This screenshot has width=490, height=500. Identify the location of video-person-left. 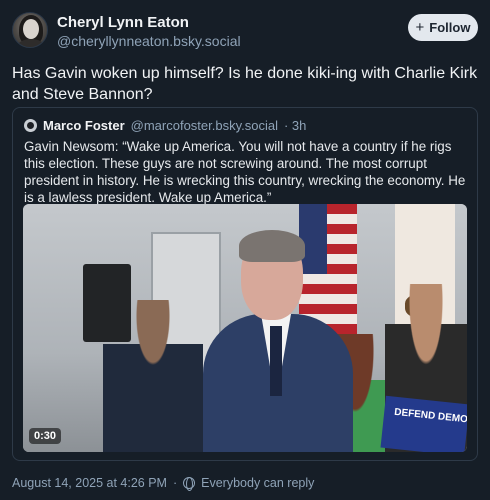
(153, 376).